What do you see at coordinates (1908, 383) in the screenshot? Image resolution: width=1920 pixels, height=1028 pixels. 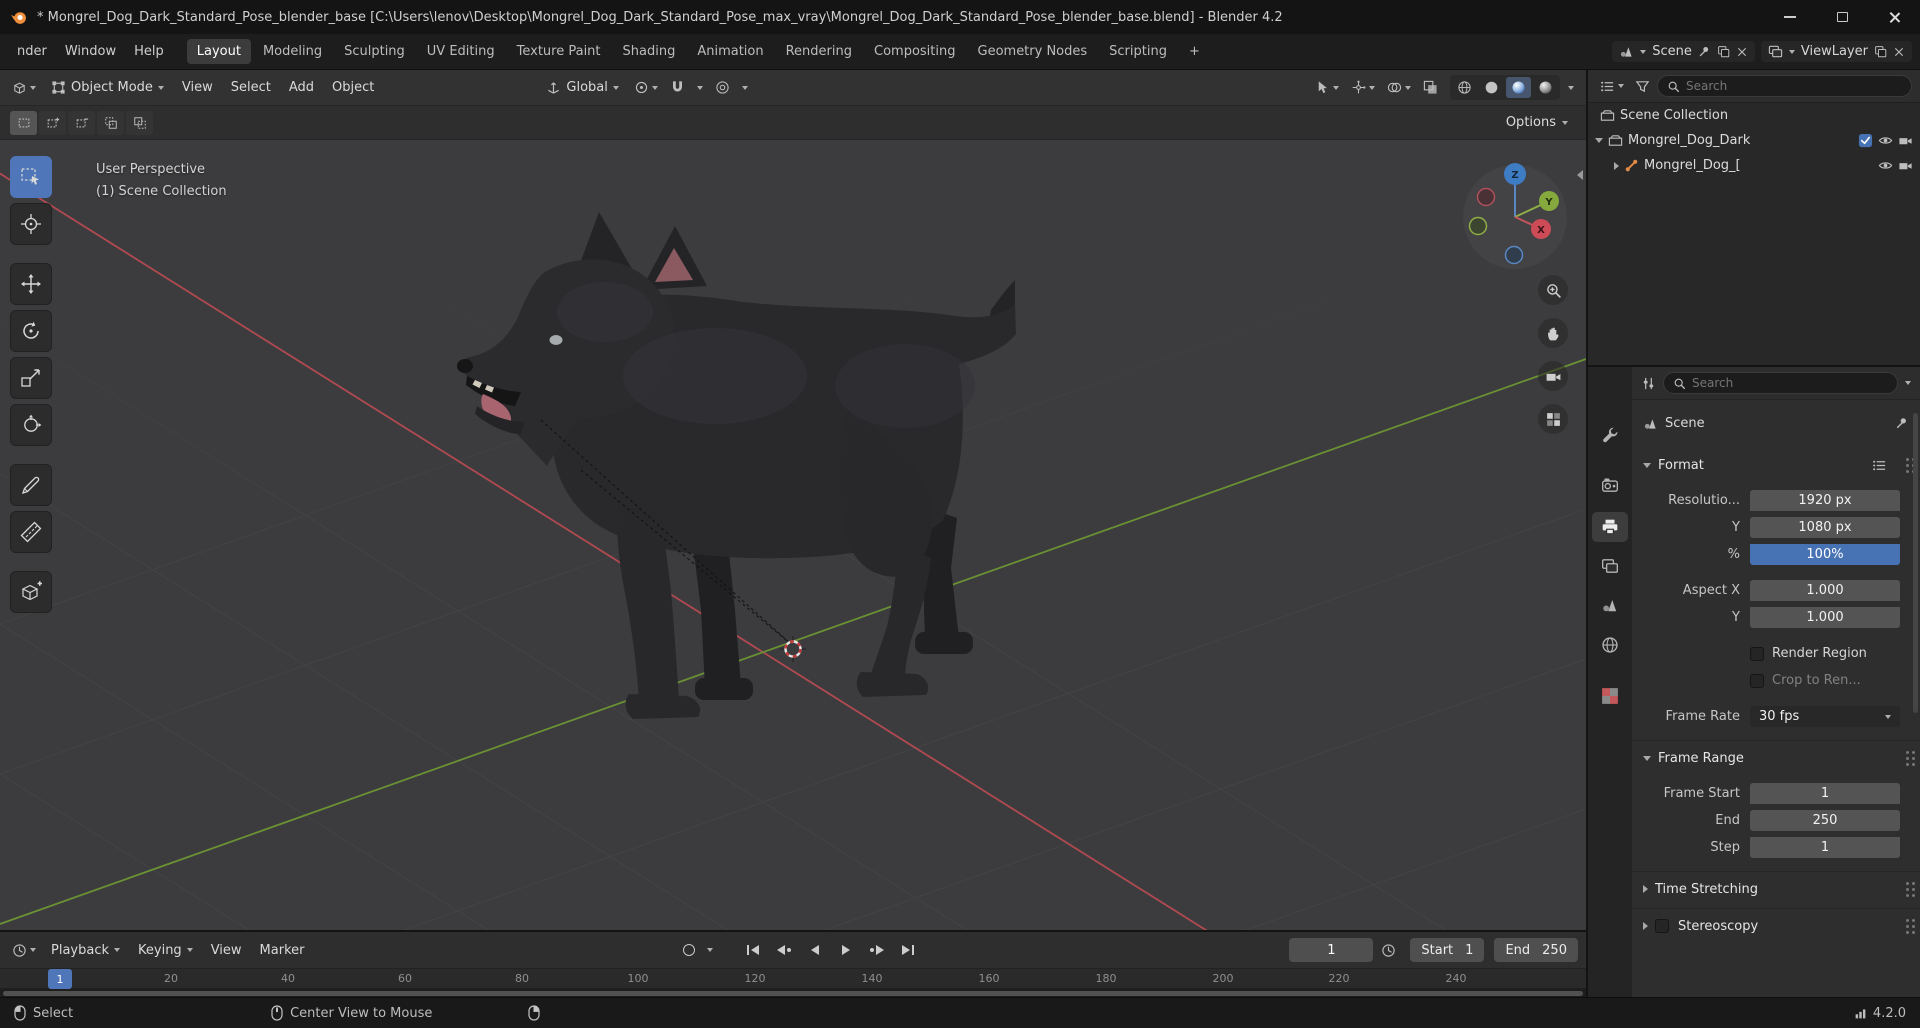 I see `chevron-down-icon` at bounding box center [1908, 383].